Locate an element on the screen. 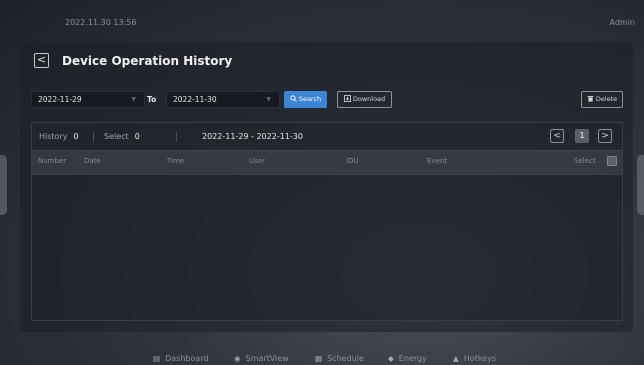  search-button-label: Search is located at coordinates (310, 99).